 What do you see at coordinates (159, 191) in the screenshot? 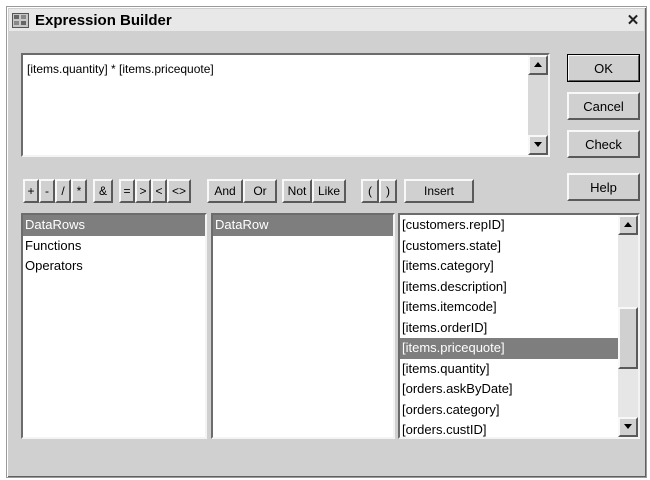
I see `operator-less-button: <` at bounding box center [159, 191].